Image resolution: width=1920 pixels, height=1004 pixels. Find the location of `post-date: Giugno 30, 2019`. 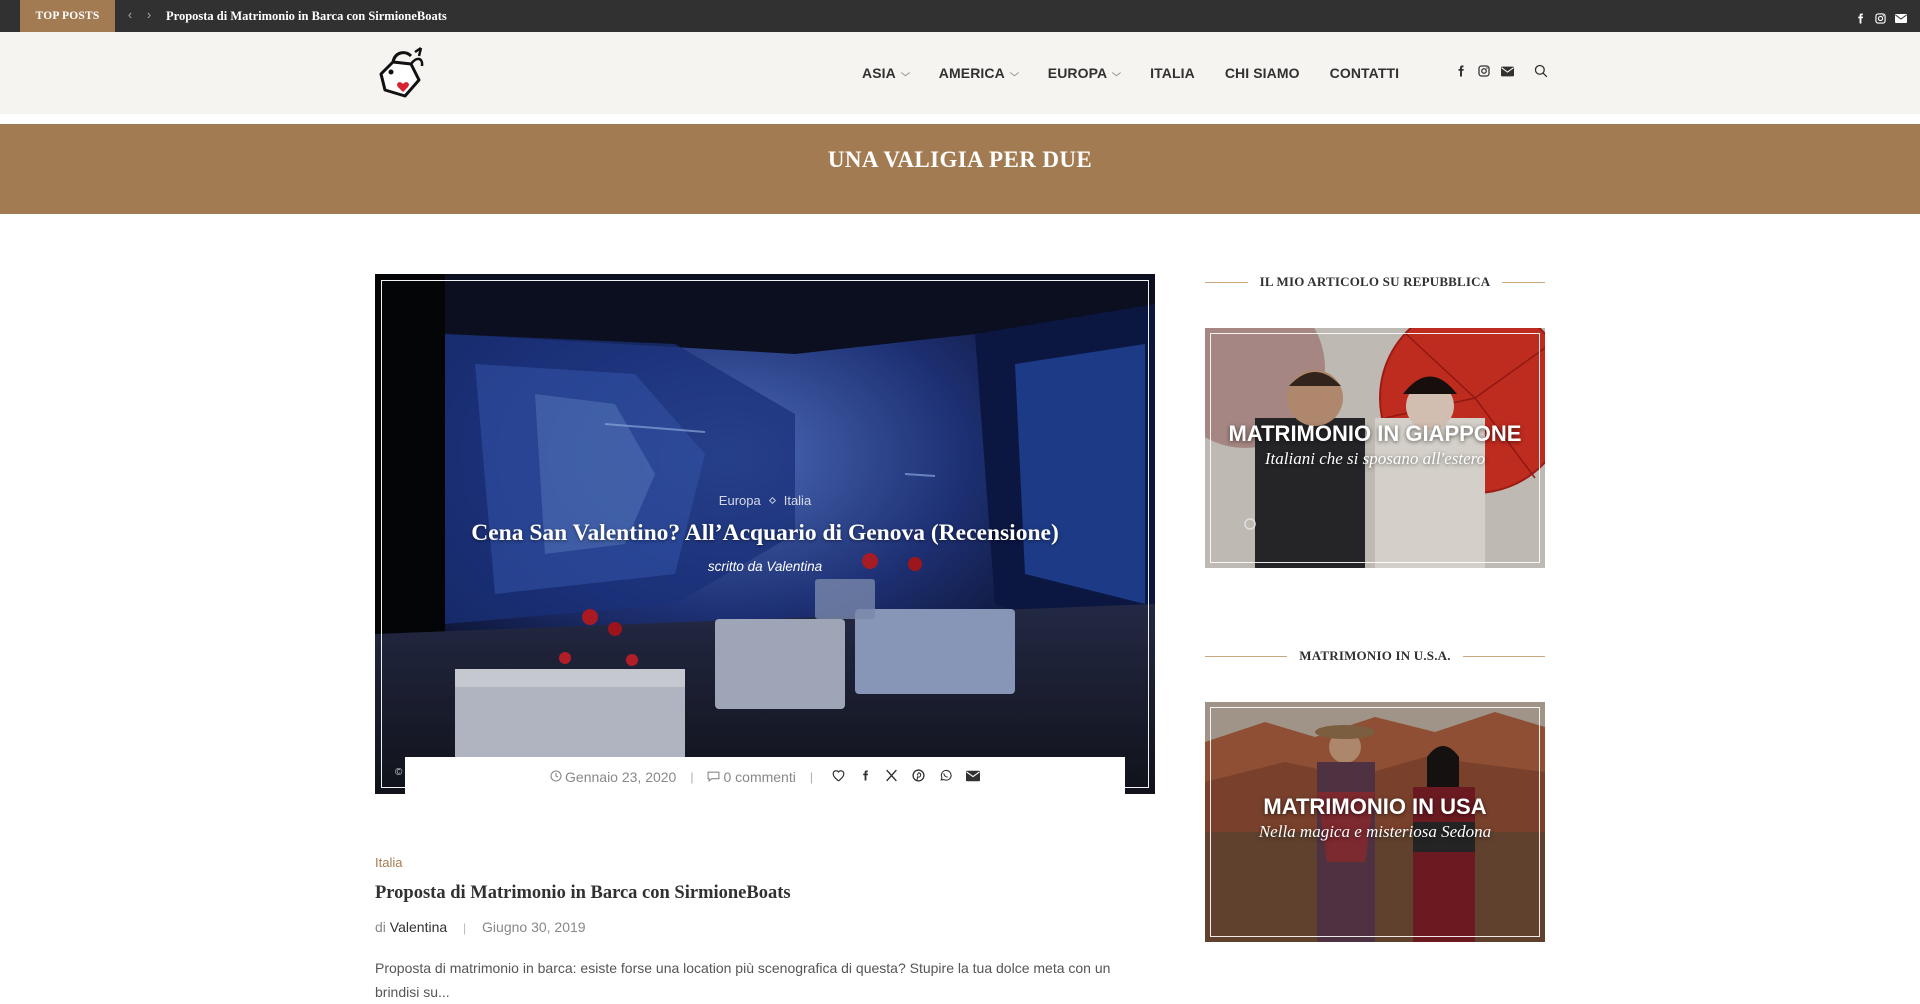

post-date: Giugno 30, 2019 is located at coordinates (534, 927).